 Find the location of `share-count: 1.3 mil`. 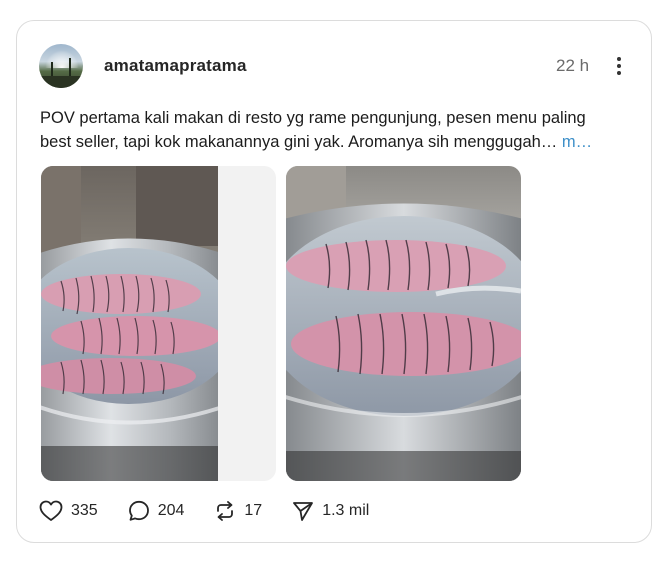

share-count: 1.3 mil is located at coordinates (346, 510).